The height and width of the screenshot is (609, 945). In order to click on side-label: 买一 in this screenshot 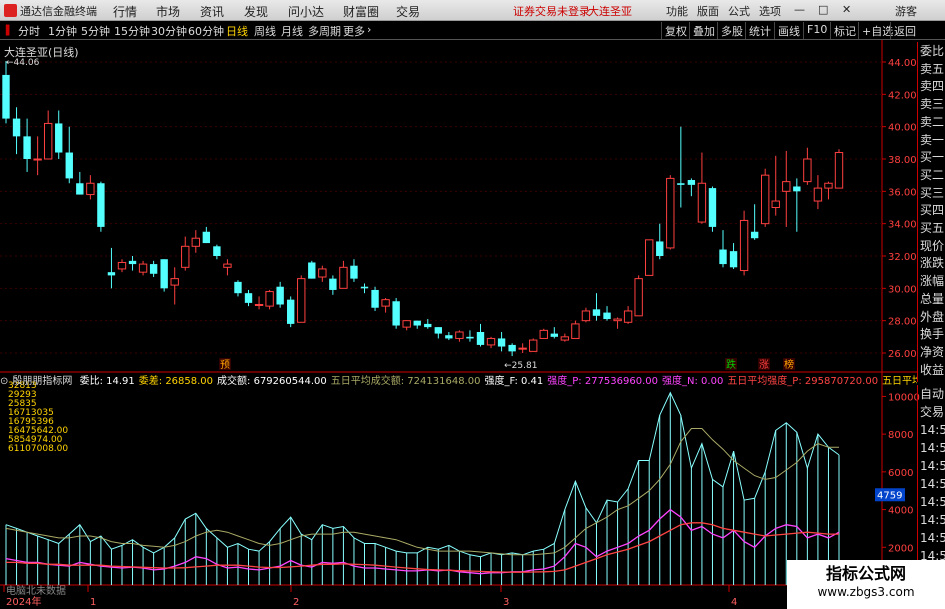, I will do `click(932, 157)`.